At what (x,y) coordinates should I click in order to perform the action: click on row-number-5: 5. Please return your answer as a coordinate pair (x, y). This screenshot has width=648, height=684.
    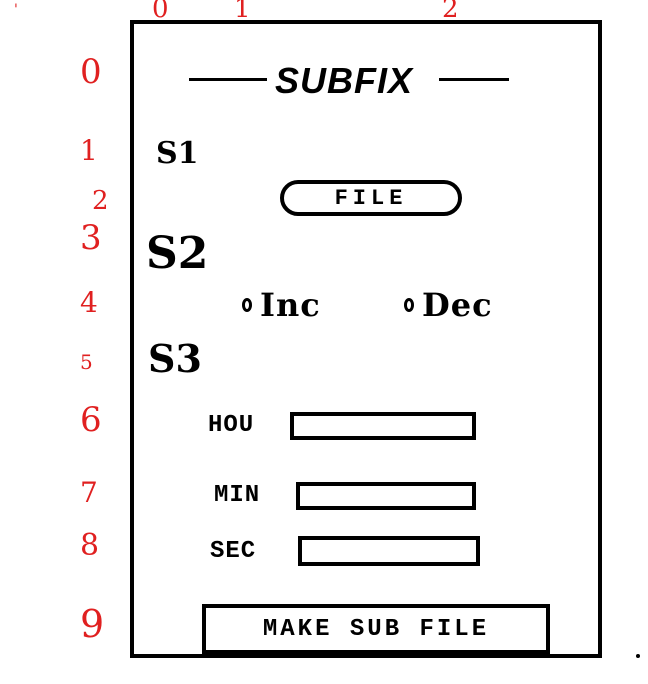
    Looking at the image, I should click on (86, 362).